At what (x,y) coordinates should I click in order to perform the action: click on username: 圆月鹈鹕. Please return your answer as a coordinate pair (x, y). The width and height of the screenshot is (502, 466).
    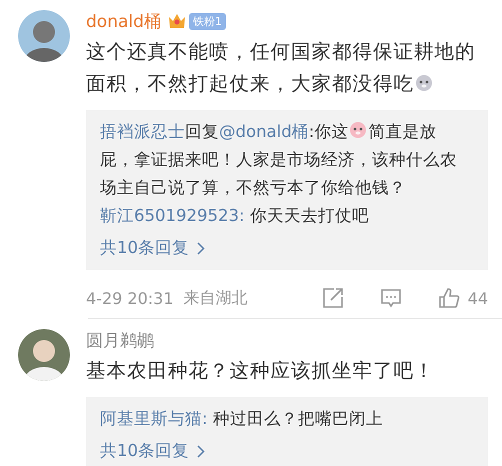
    Looking at the image, I should click on (120, 340).